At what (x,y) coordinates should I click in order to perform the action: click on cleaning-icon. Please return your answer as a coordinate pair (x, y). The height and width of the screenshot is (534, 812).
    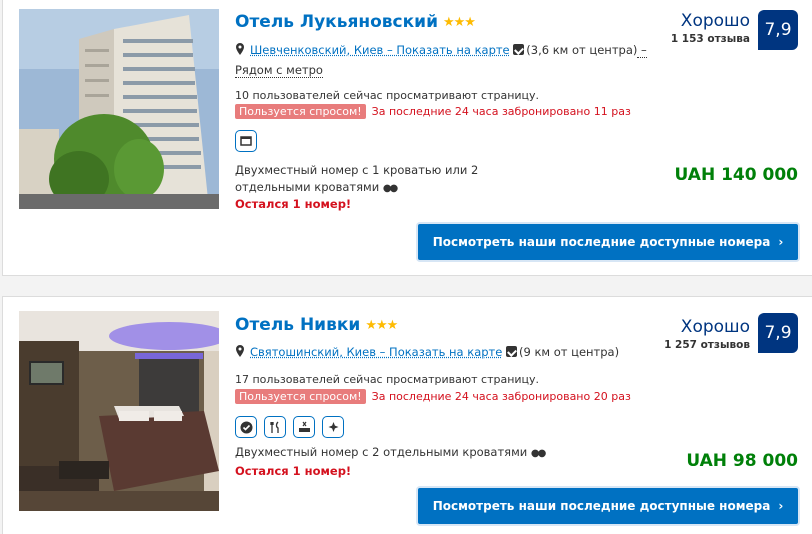
    Looking at the image, I should click on (333, 427).